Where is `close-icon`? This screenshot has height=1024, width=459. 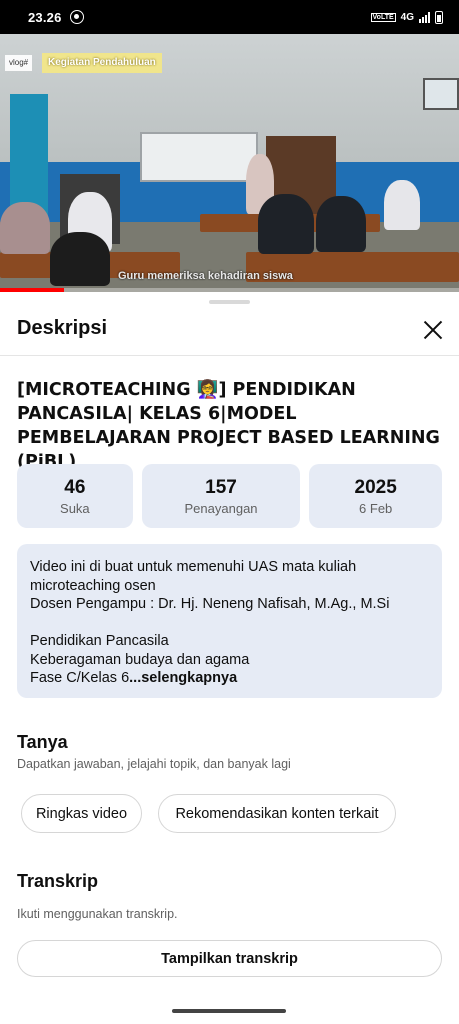
close-icon is located at coordinates (433, 330).